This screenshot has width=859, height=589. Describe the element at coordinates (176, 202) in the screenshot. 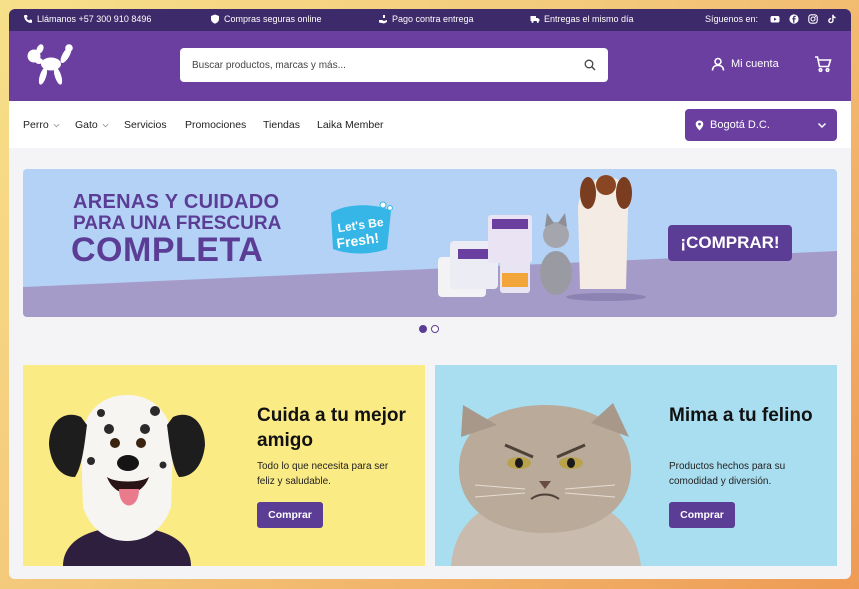

I see `banner-headline-1: ARENAS Y CUIDADO` at that location.